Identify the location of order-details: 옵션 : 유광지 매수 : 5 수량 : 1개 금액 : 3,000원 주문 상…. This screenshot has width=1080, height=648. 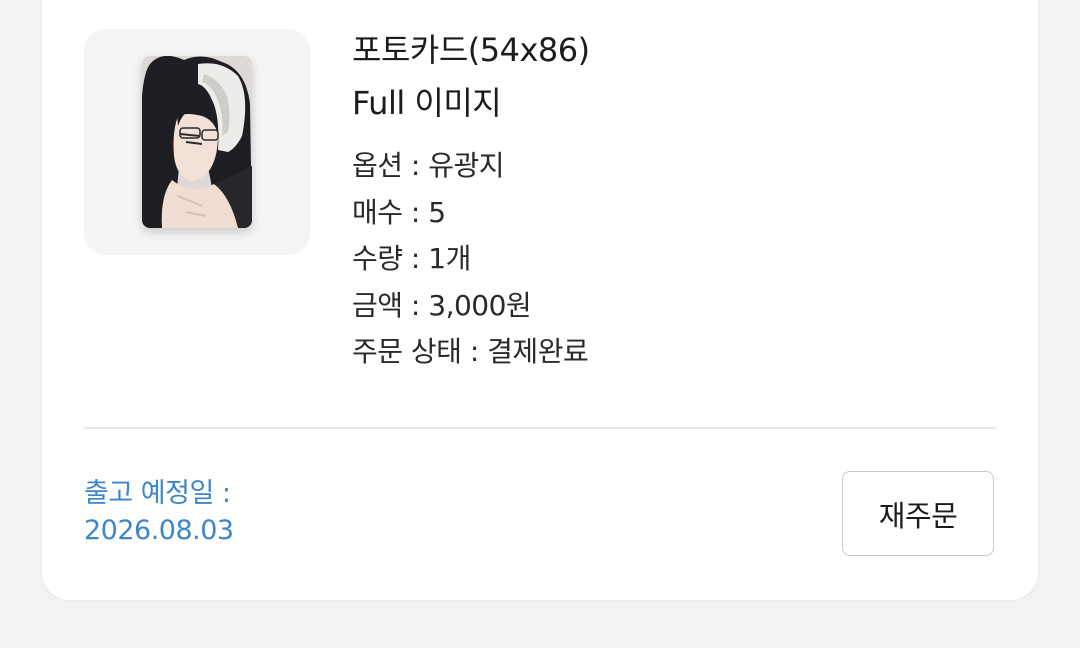
(471, 259).